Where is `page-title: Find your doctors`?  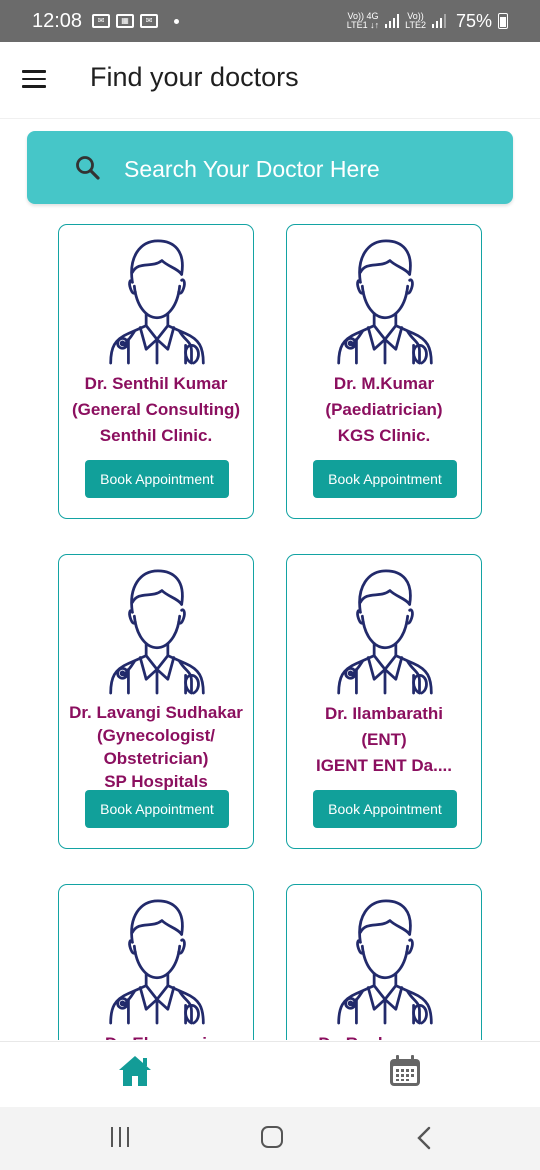 page-title: Find your doctors is located at coordinates (194, 77).